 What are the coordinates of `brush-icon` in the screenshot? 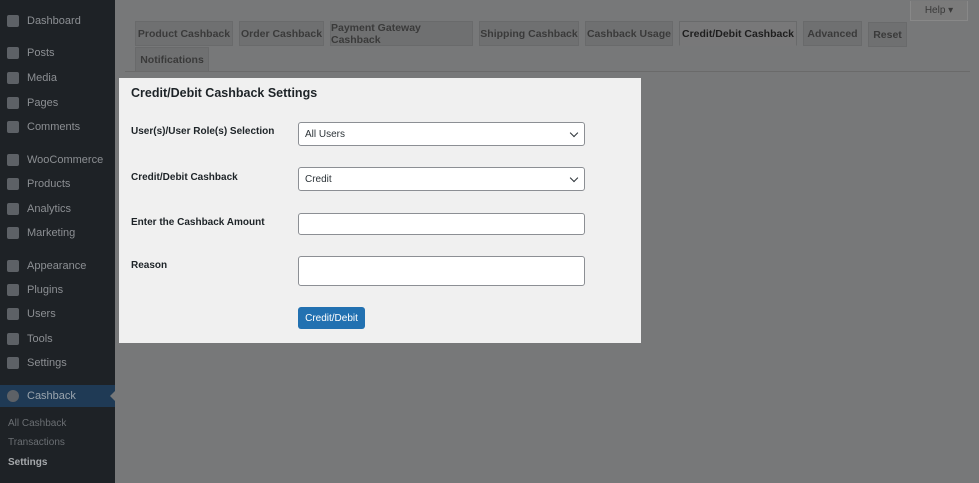 It's located at (13, 266).